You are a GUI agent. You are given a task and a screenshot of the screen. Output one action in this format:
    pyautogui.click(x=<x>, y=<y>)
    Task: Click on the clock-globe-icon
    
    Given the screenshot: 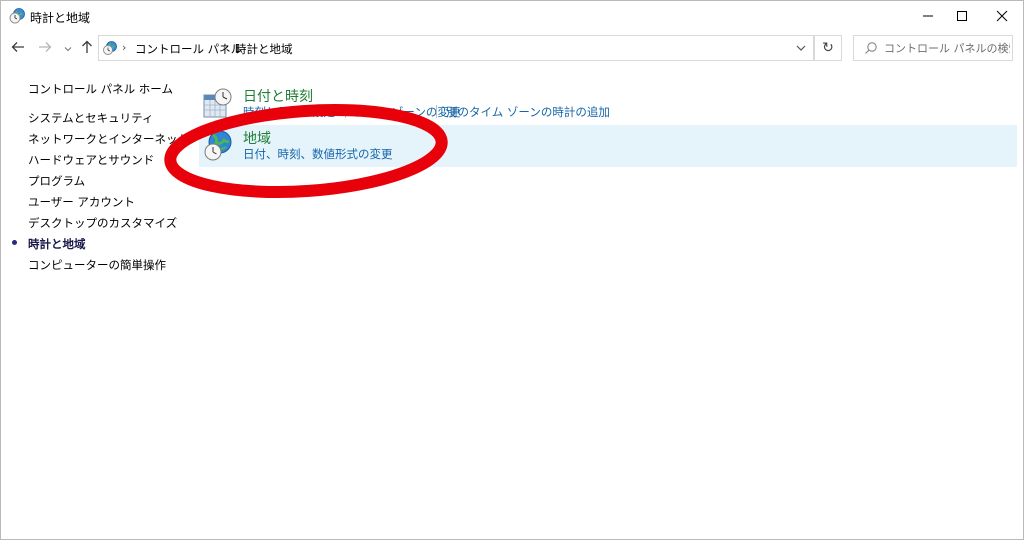 What is the action you would take?
    pyautogui.click(x=17, y=16)
    